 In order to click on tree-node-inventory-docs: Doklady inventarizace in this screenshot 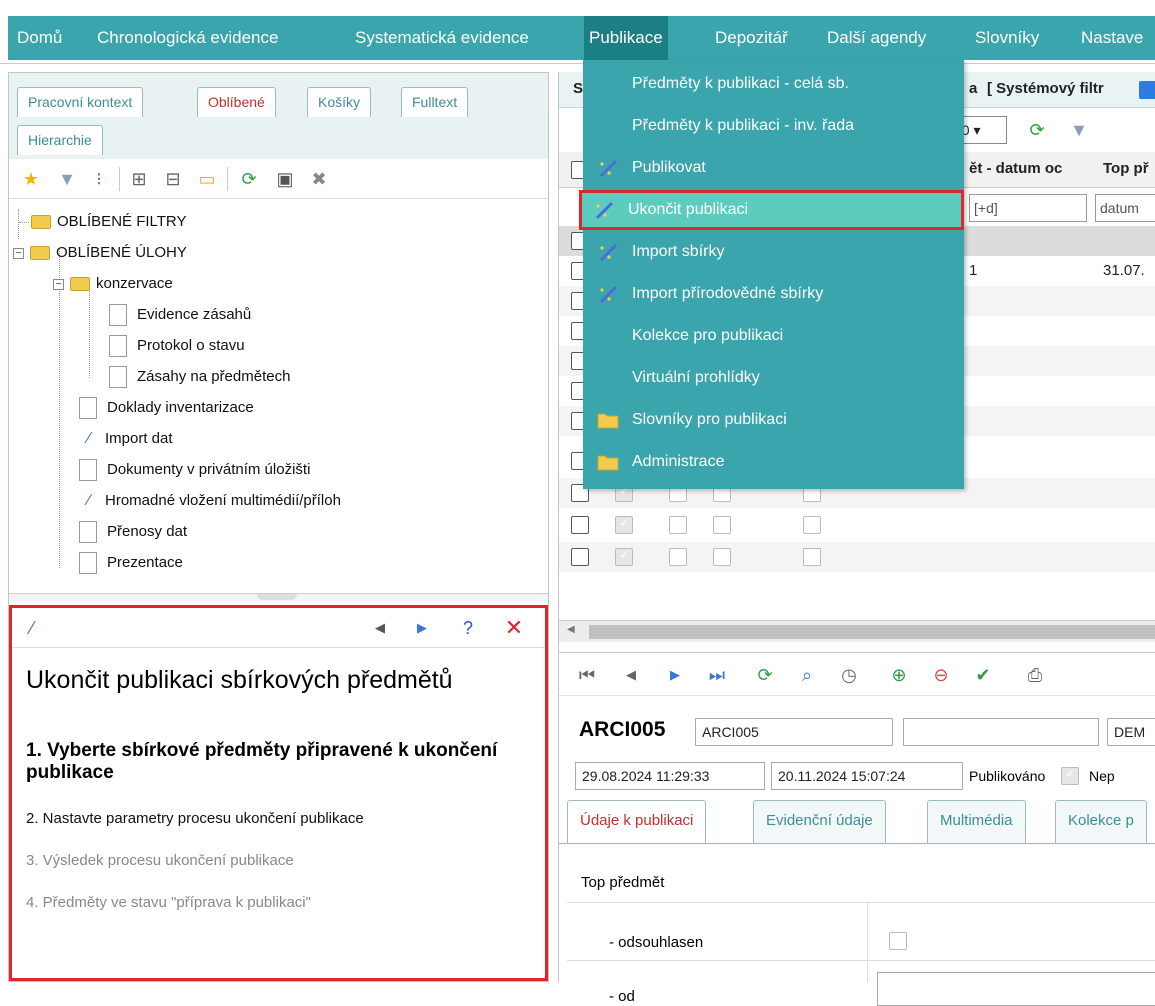, I will do `click(166, 408)`.